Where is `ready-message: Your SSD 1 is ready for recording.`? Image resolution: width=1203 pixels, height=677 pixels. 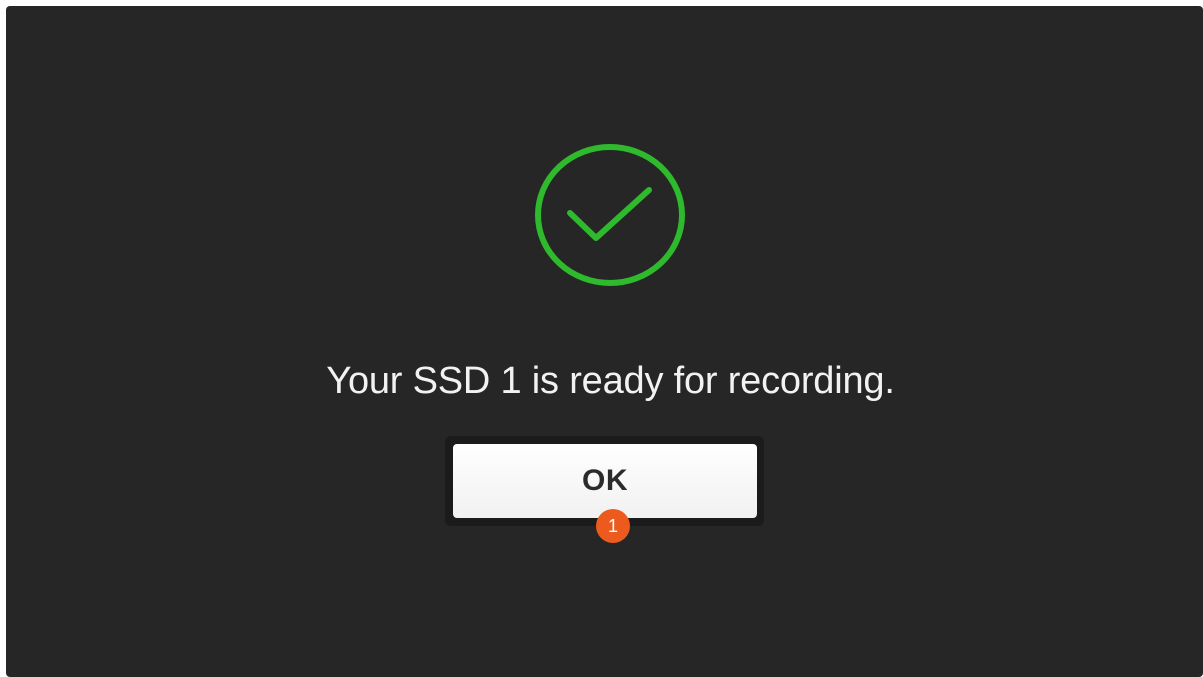
ready-message: Your SSD 1 is ready for recording. is located at coordinates (610, 381).